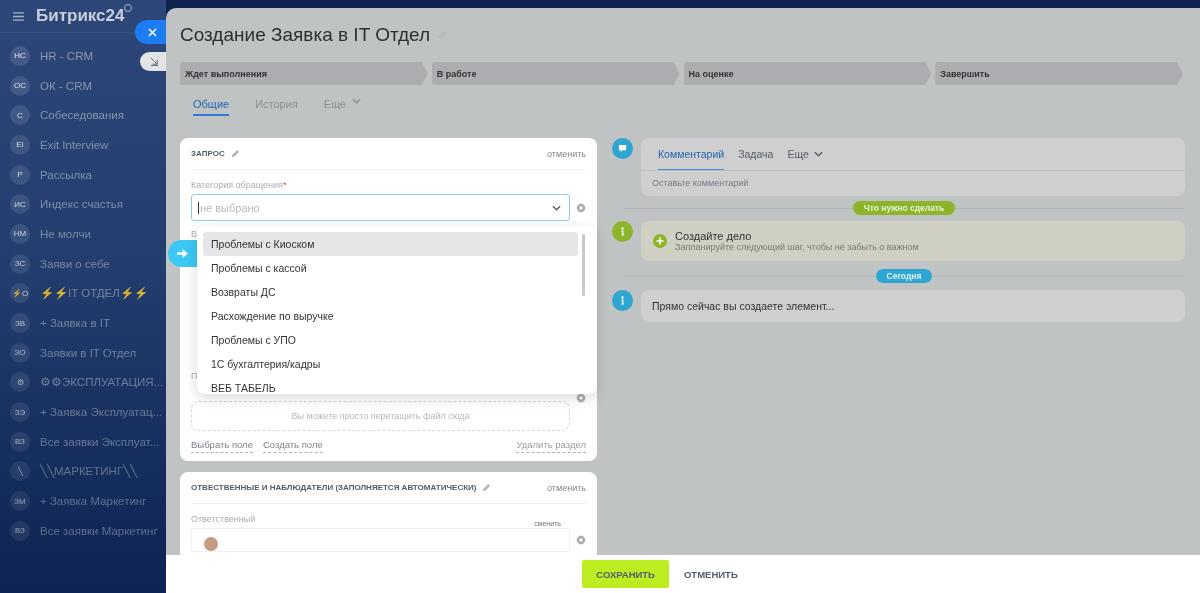 The width and height of the screenshot is (1200, 593). Describe the element at coordinates (305, 35) in the screenshot. I see `page-title: Создание Заявка в IT Отдел` at that location.